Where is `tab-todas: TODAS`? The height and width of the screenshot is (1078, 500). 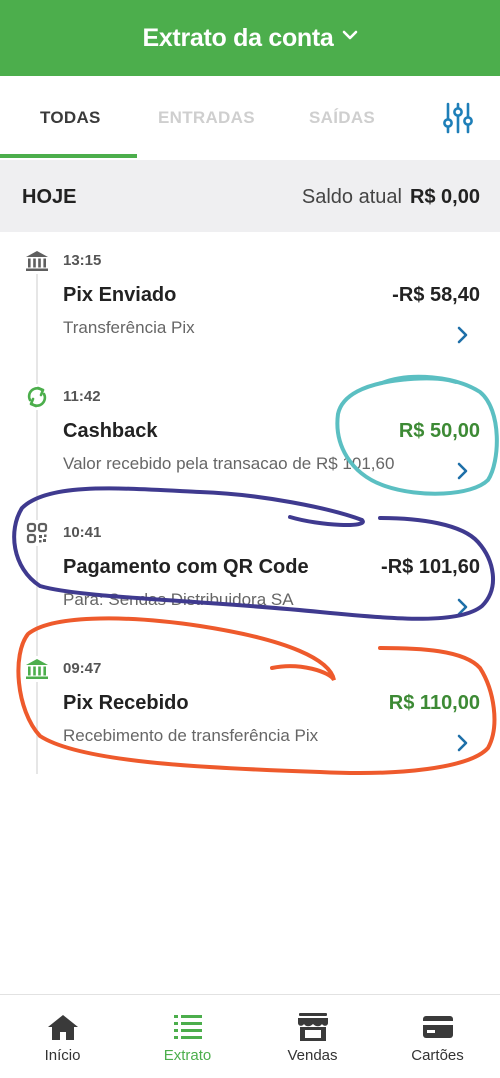 tab-todas: TODAS is located at coordinates (70, 118).